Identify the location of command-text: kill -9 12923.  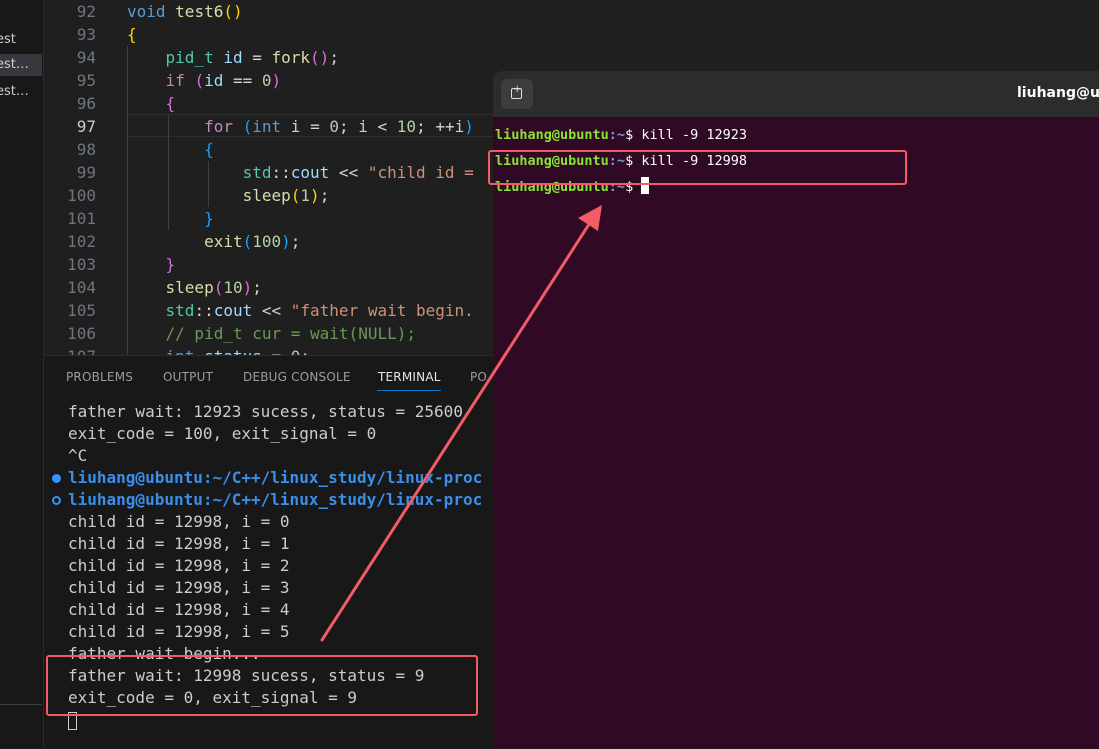
(694, 135).